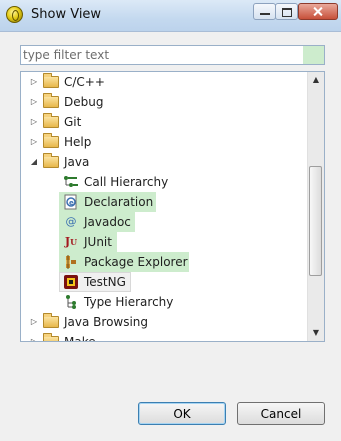 Image resolution: width=341 pixels, height=441 pixels. Describe the element at coordinates (78, 142) in the screenshot. I see `tree-folder-label: Help` at that location.